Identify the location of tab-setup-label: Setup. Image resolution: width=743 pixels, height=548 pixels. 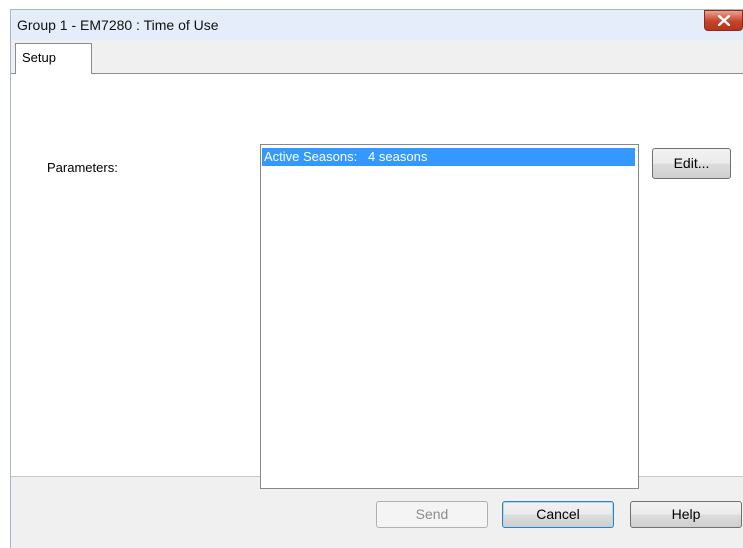
(39, 57).